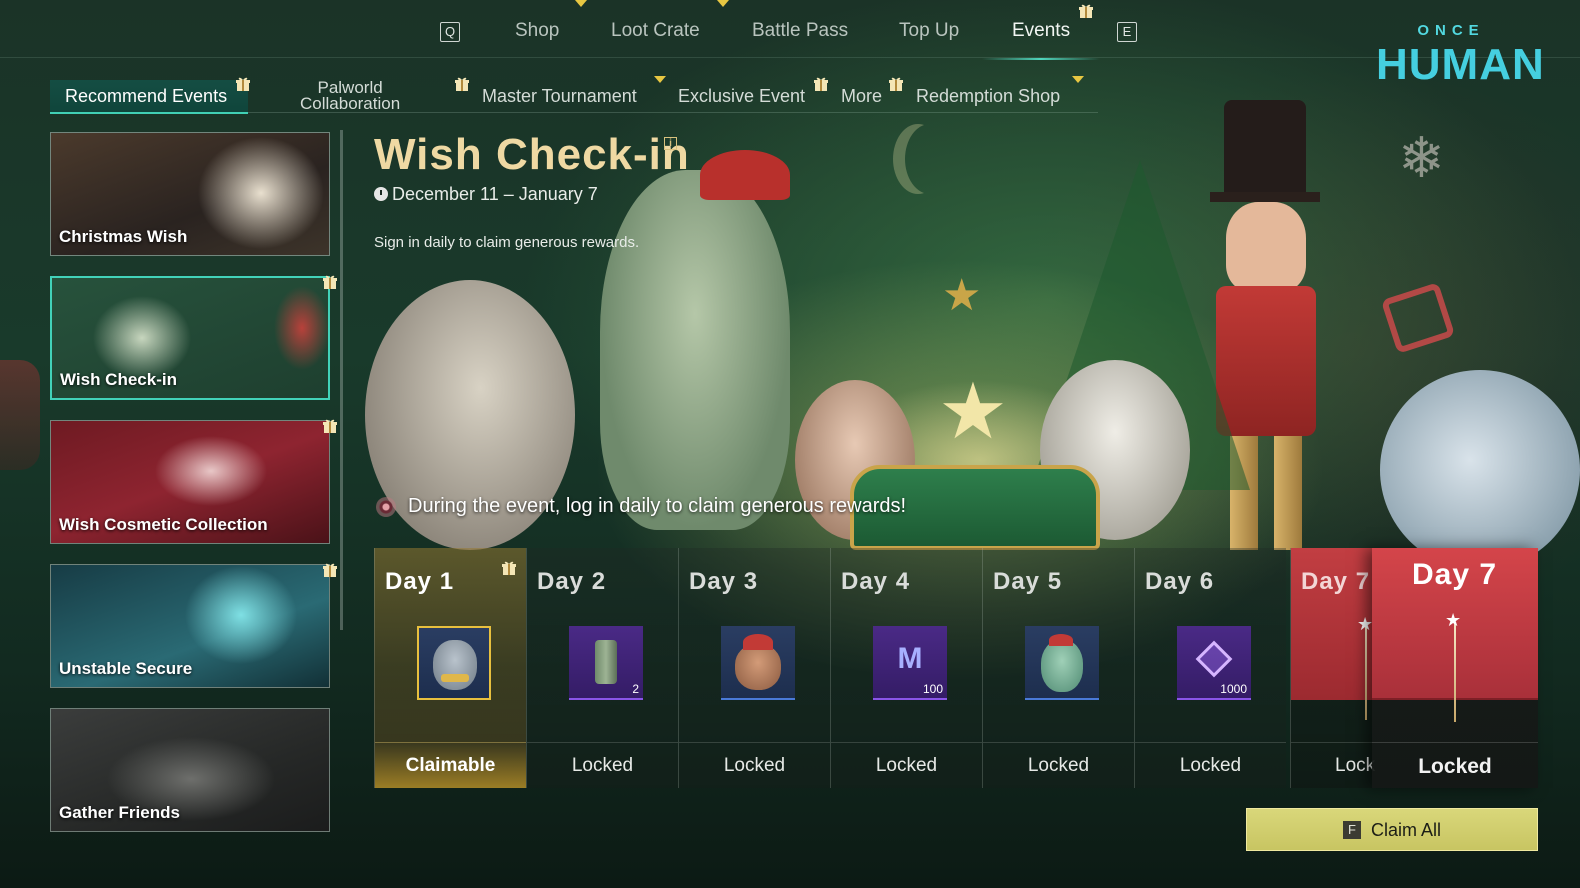  Describe the element at coordinates (741, 96) in the screenshot. I see `category-exclusive-event: Exclusive Event` at that location.